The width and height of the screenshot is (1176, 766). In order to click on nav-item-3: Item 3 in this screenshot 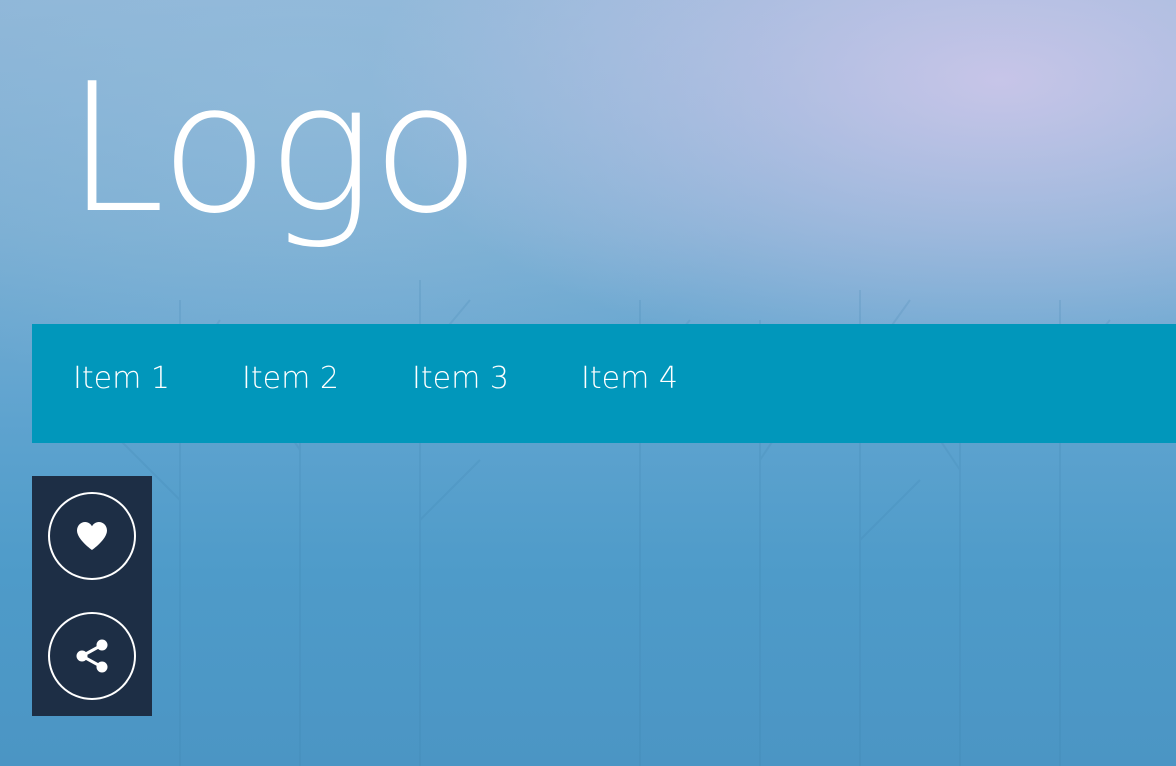, I will do `click(460, 379)`.